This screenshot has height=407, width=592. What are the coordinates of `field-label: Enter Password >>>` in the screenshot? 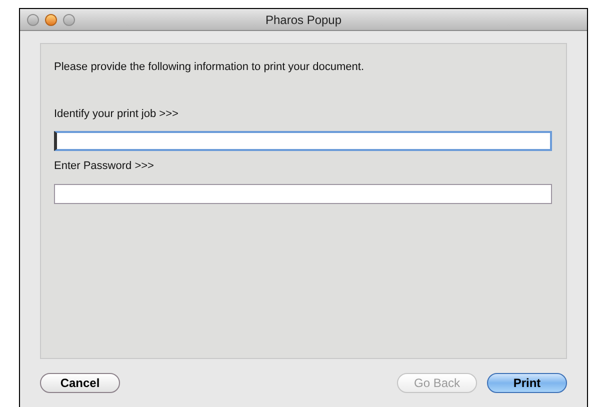 It's located at (104, 166).